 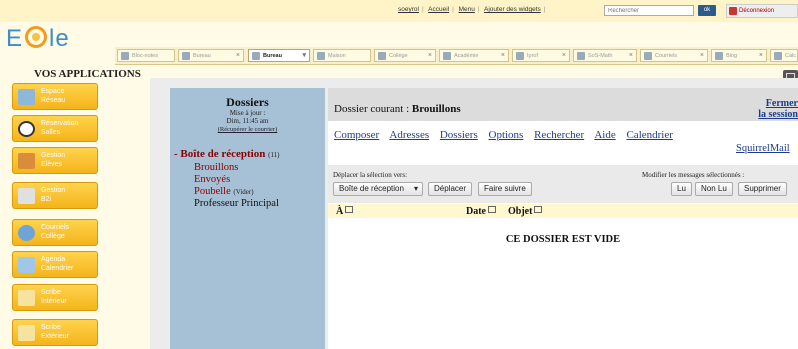 What do you see at coordinates (739, 55) in the screenshot?
I see `tab-blog: Blog ×` at bounding box center [739, 55].